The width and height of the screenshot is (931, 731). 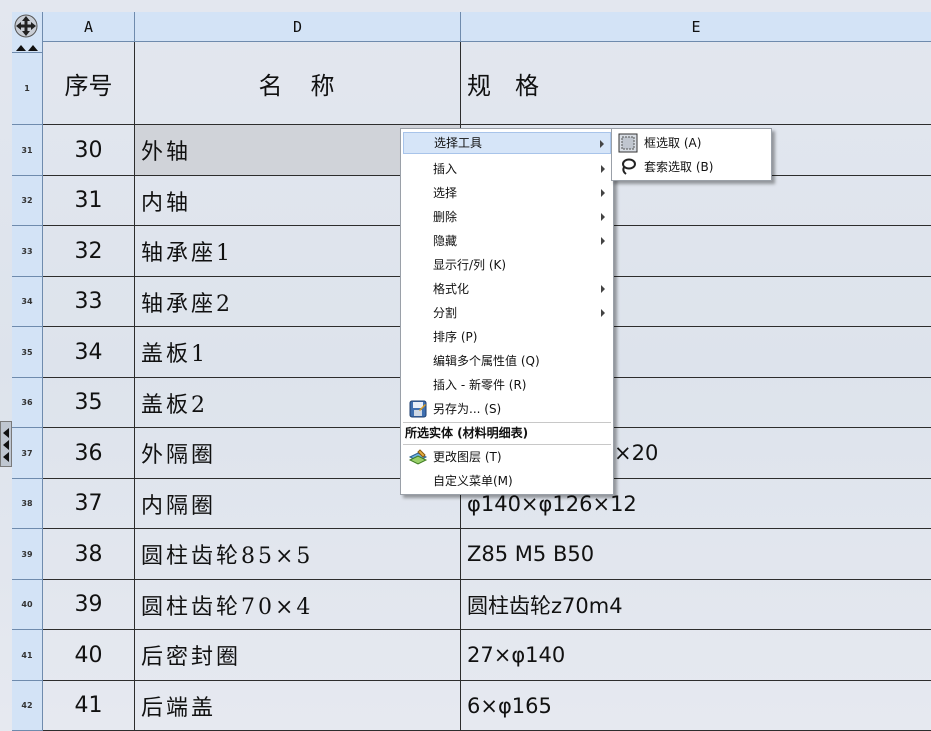 What do you see at coordinates (89, 251) in the screenshot?
I see `cell-seq: 32` at bounding box center [89, 251].